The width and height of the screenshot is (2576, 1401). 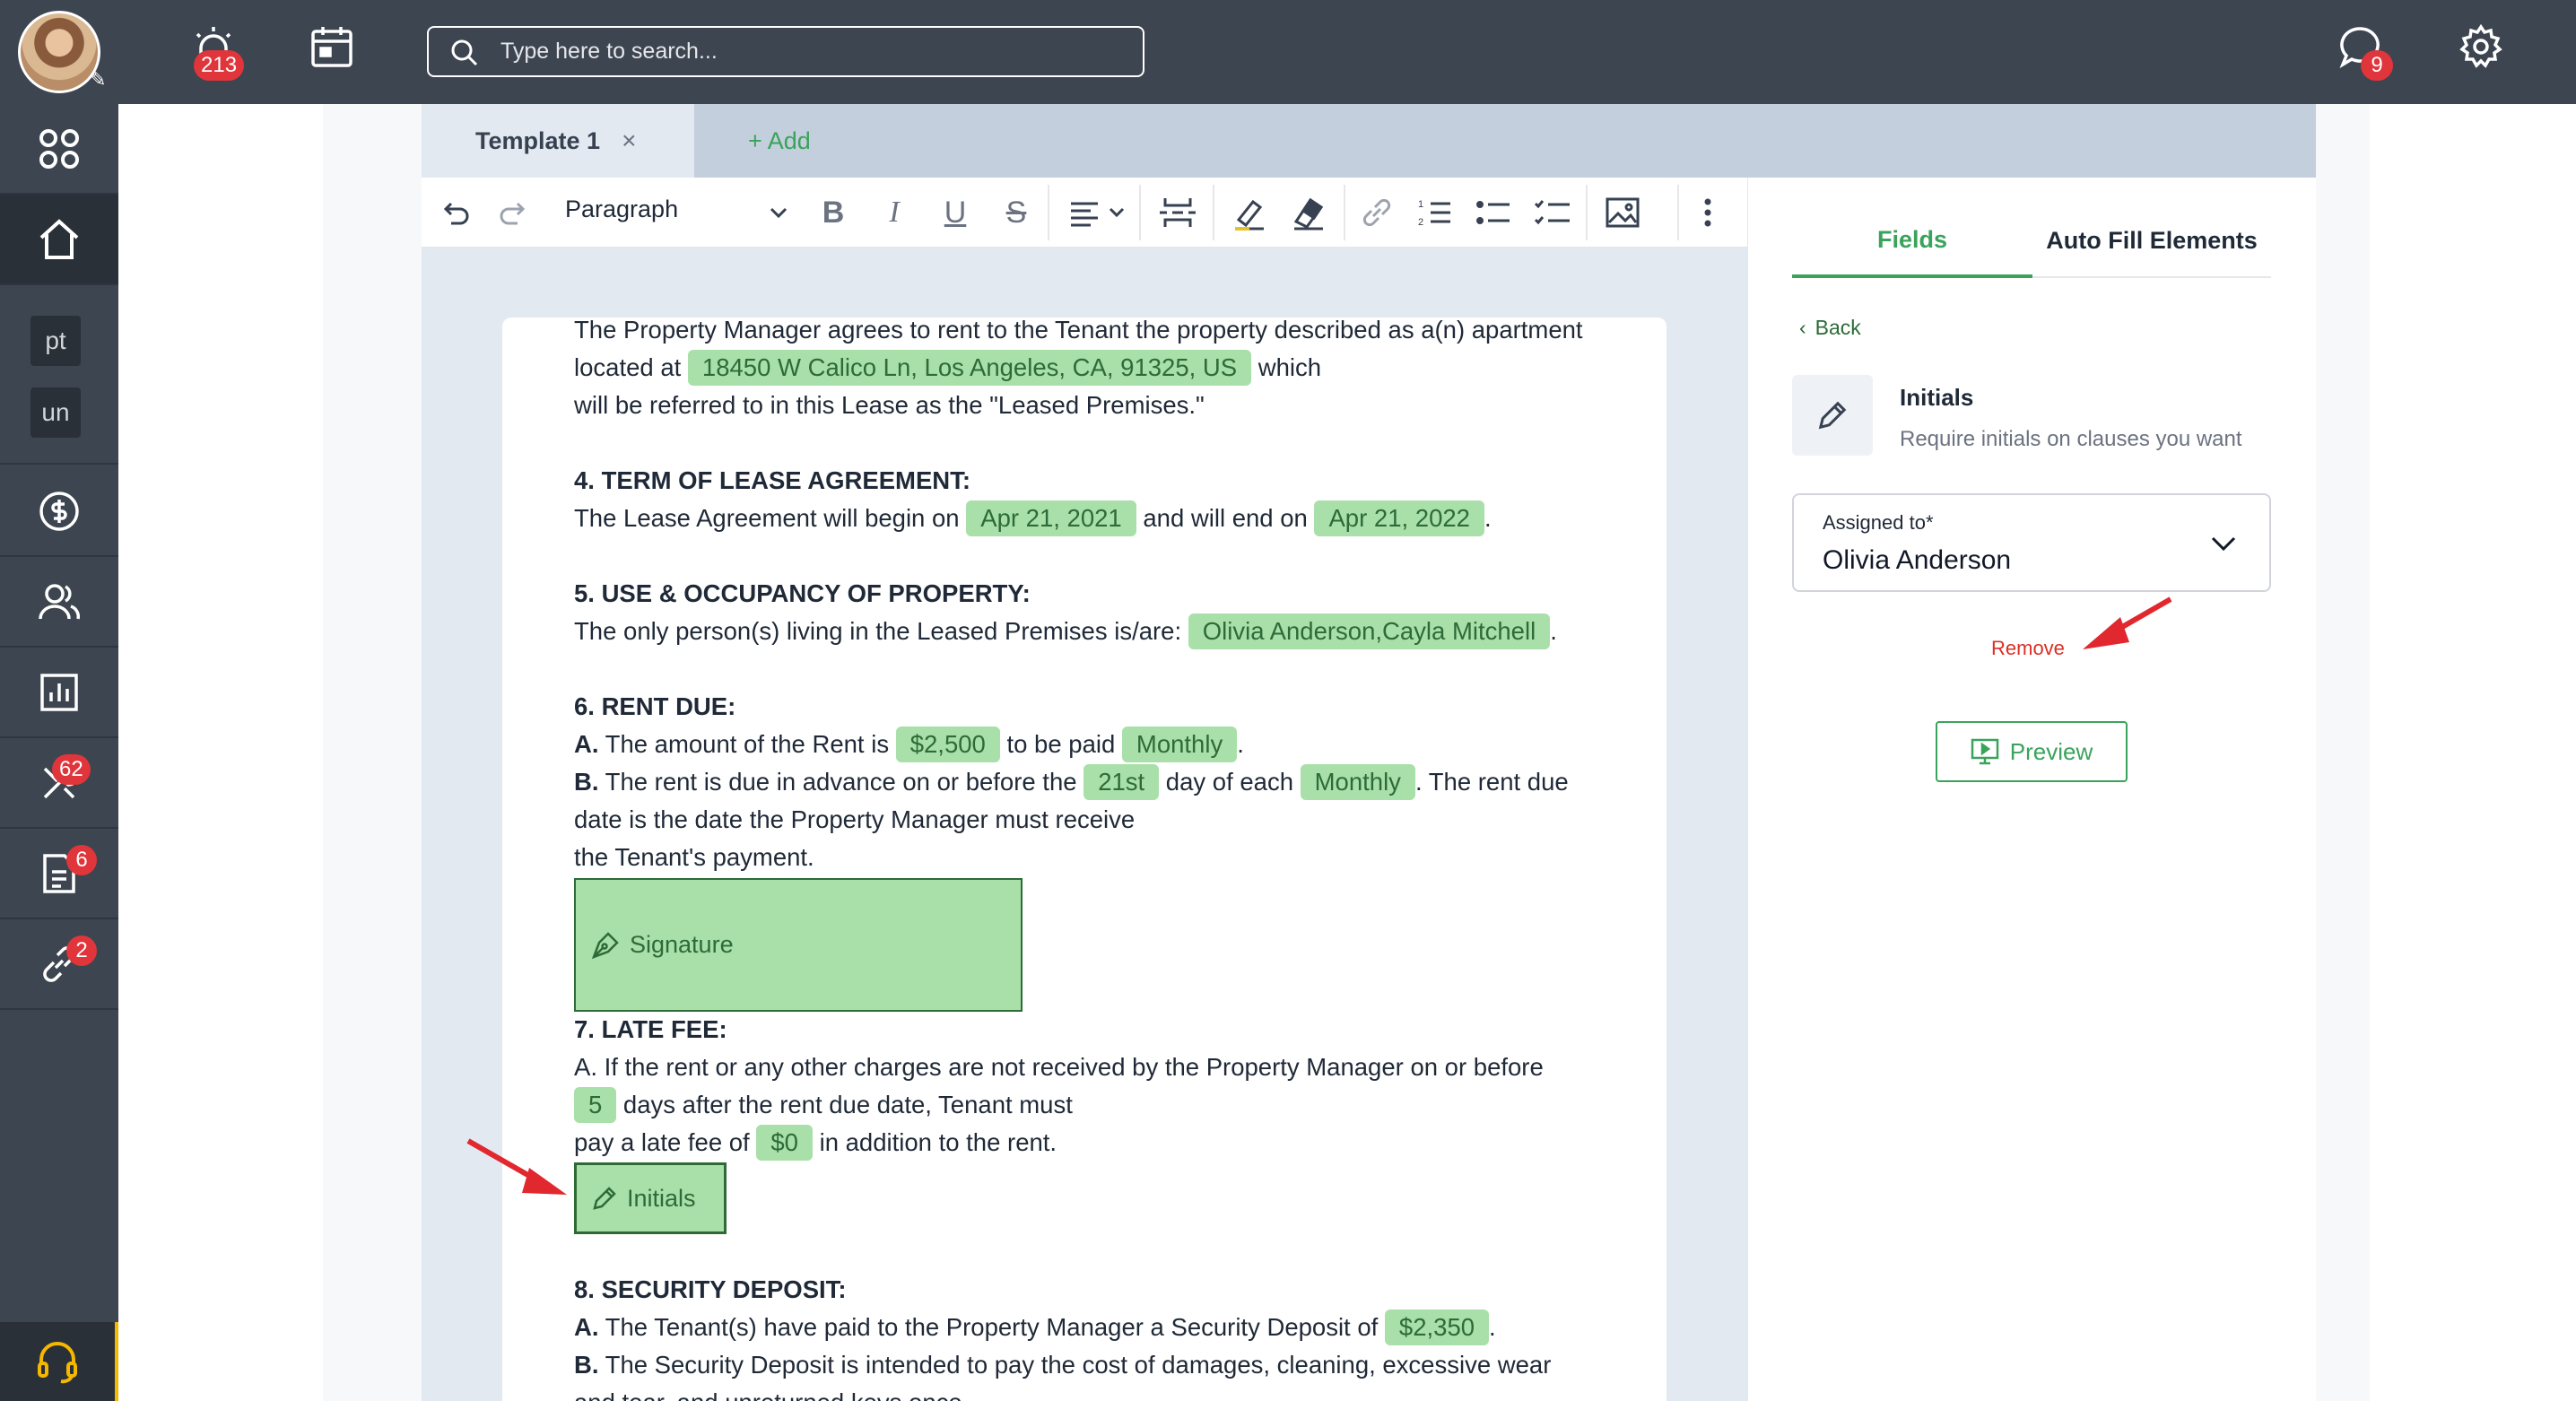 What do you see at coordinates (81, 860) in the screenshot?
I see `documents-badge: 6` at bounding box center [81, 860].